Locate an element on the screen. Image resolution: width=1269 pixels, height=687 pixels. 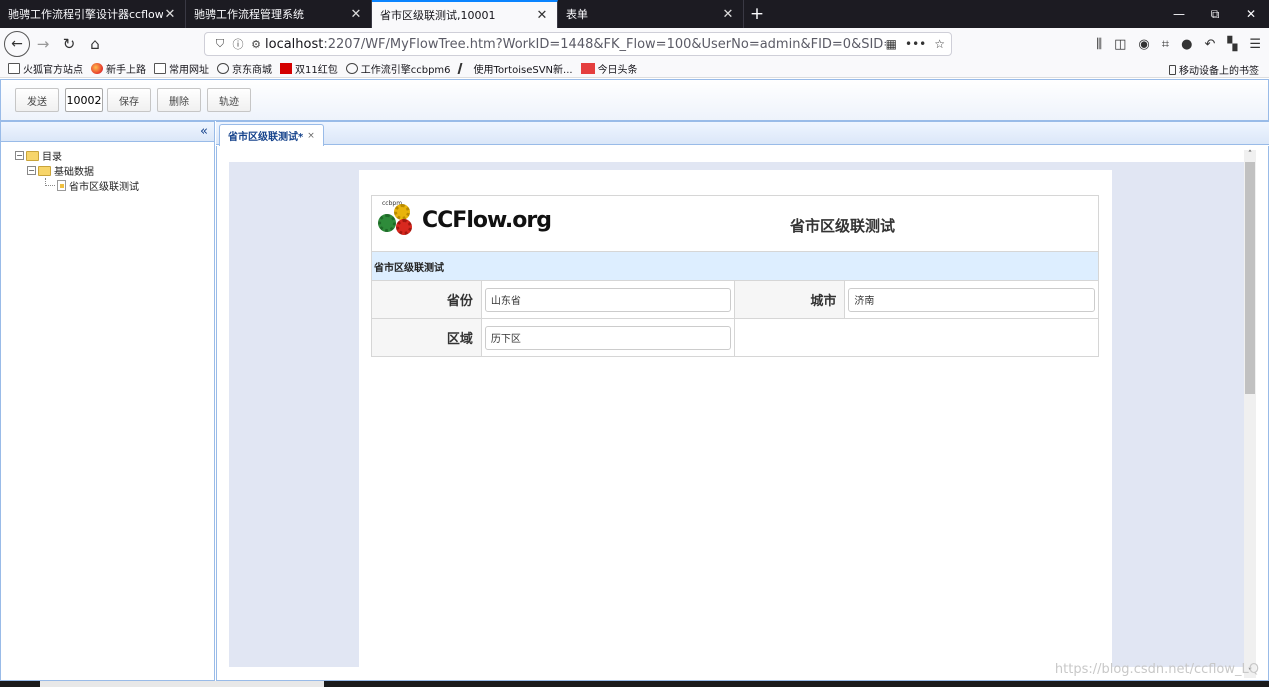
collapse-panel-icon: « is located at coordinates (204, 131).